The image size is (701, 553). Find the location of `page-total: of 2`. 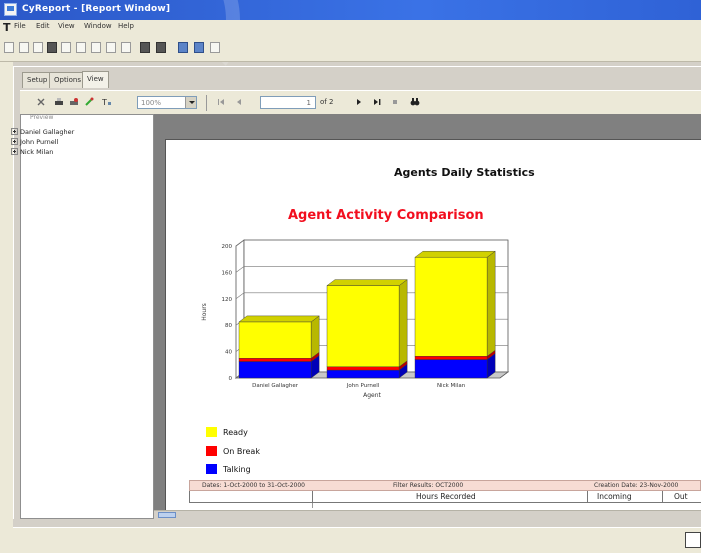

page-total: of 2 is located at coordinates (327, 102).